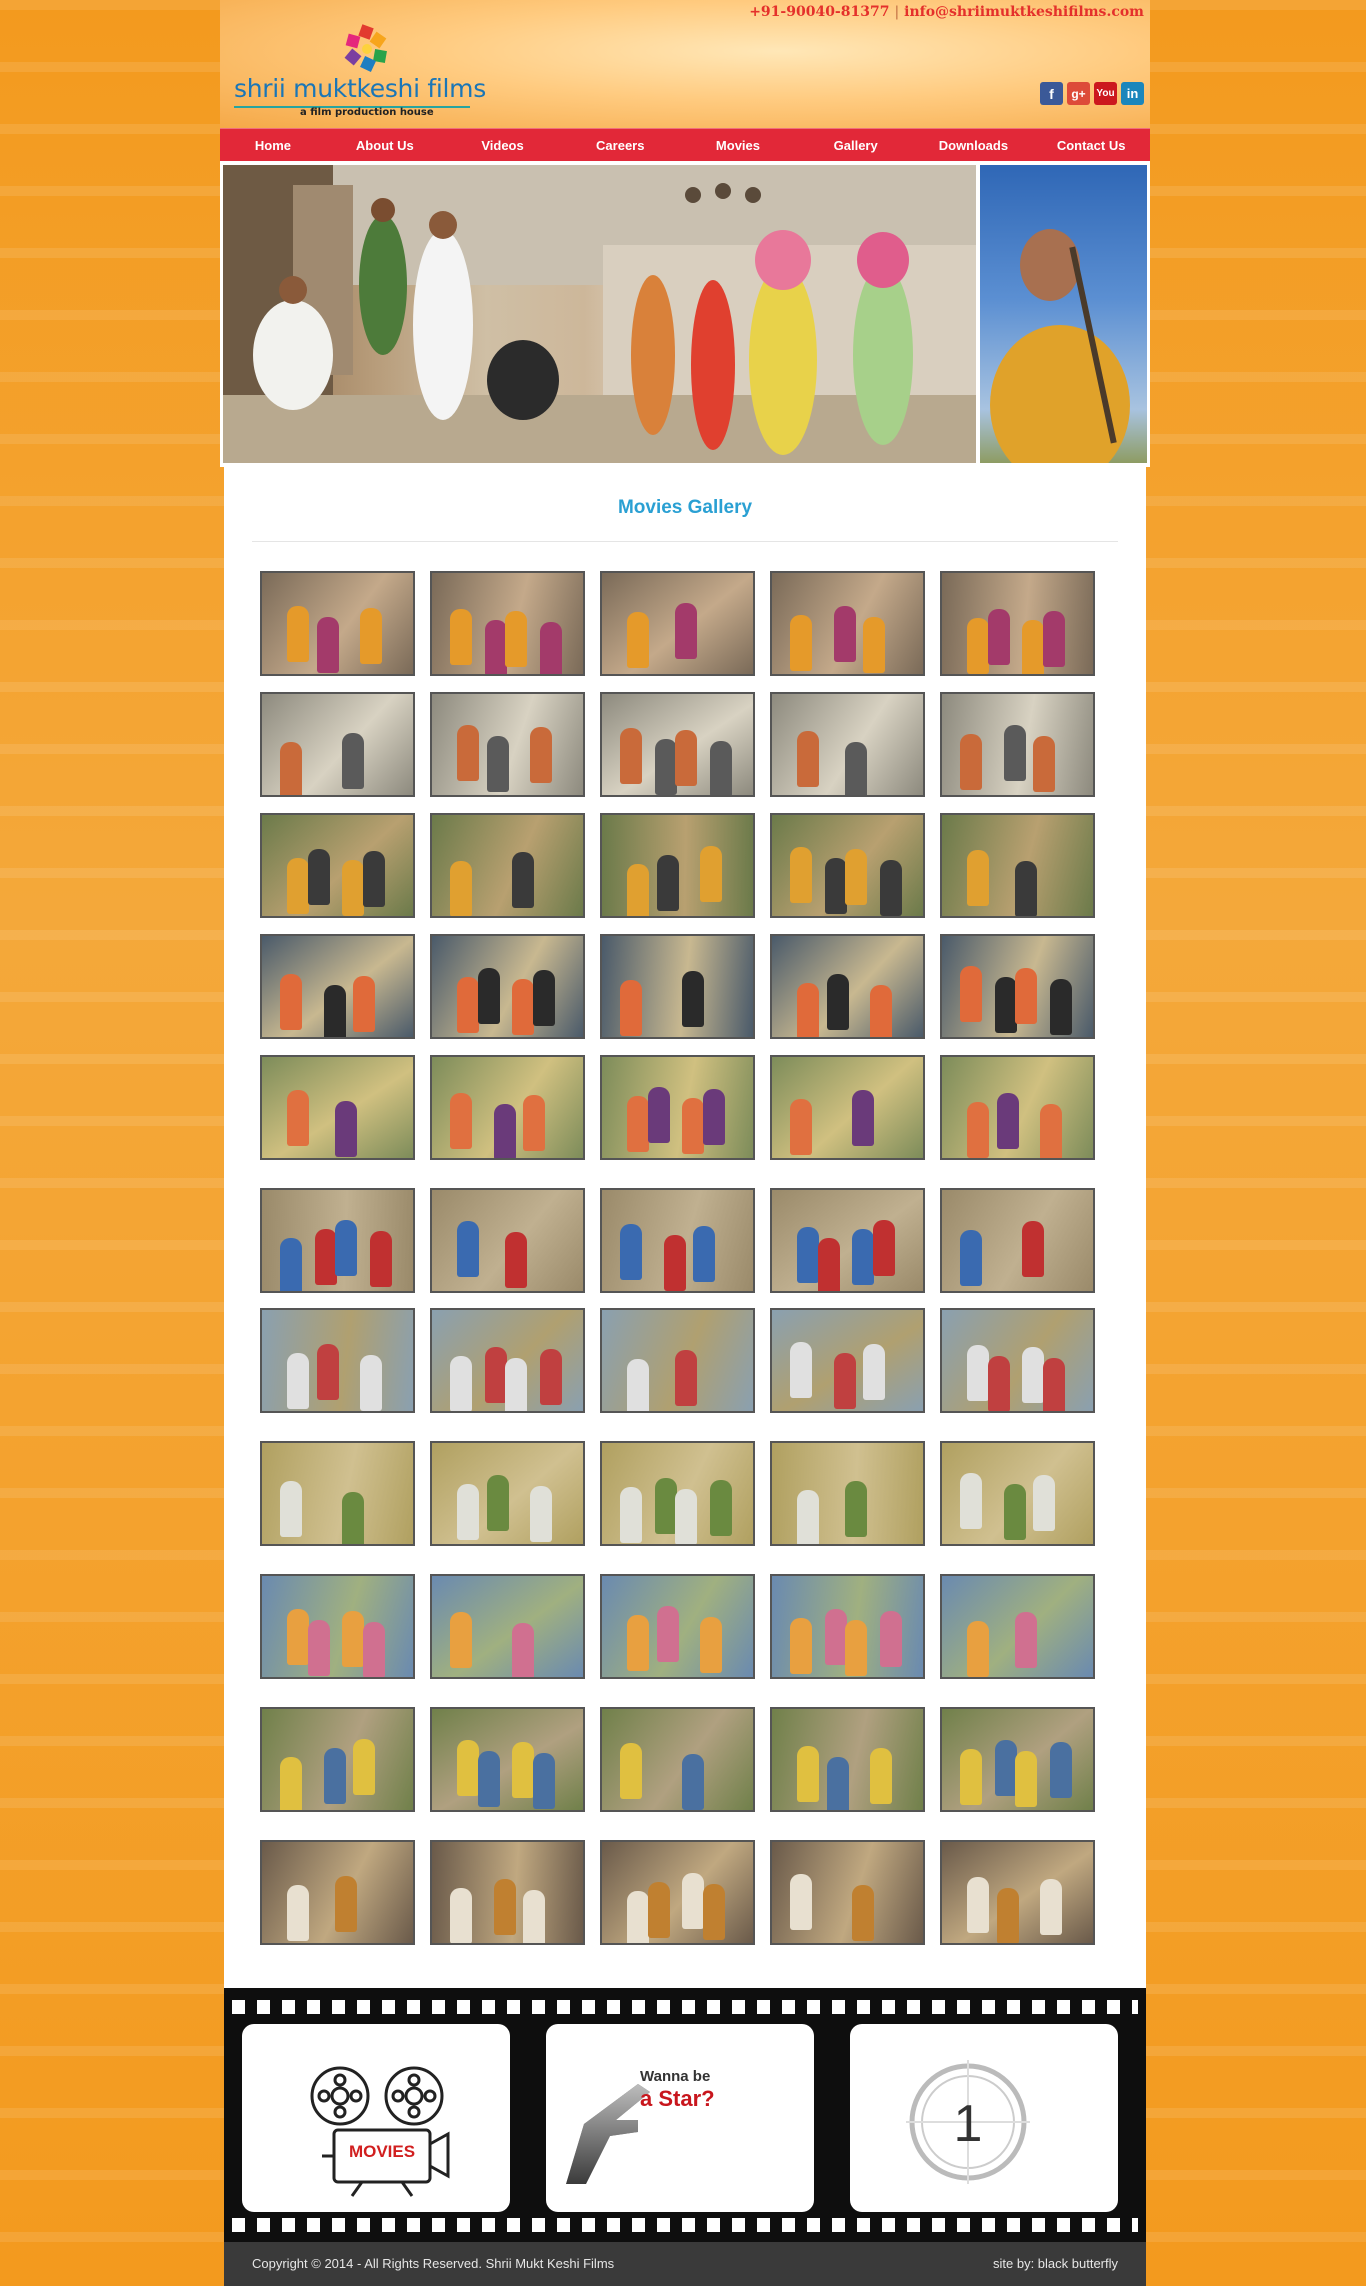 Image resolution: width=1366 pixels, height=2286 pixels. I want to click on nav-about-us: About Us, so click(385, 145).